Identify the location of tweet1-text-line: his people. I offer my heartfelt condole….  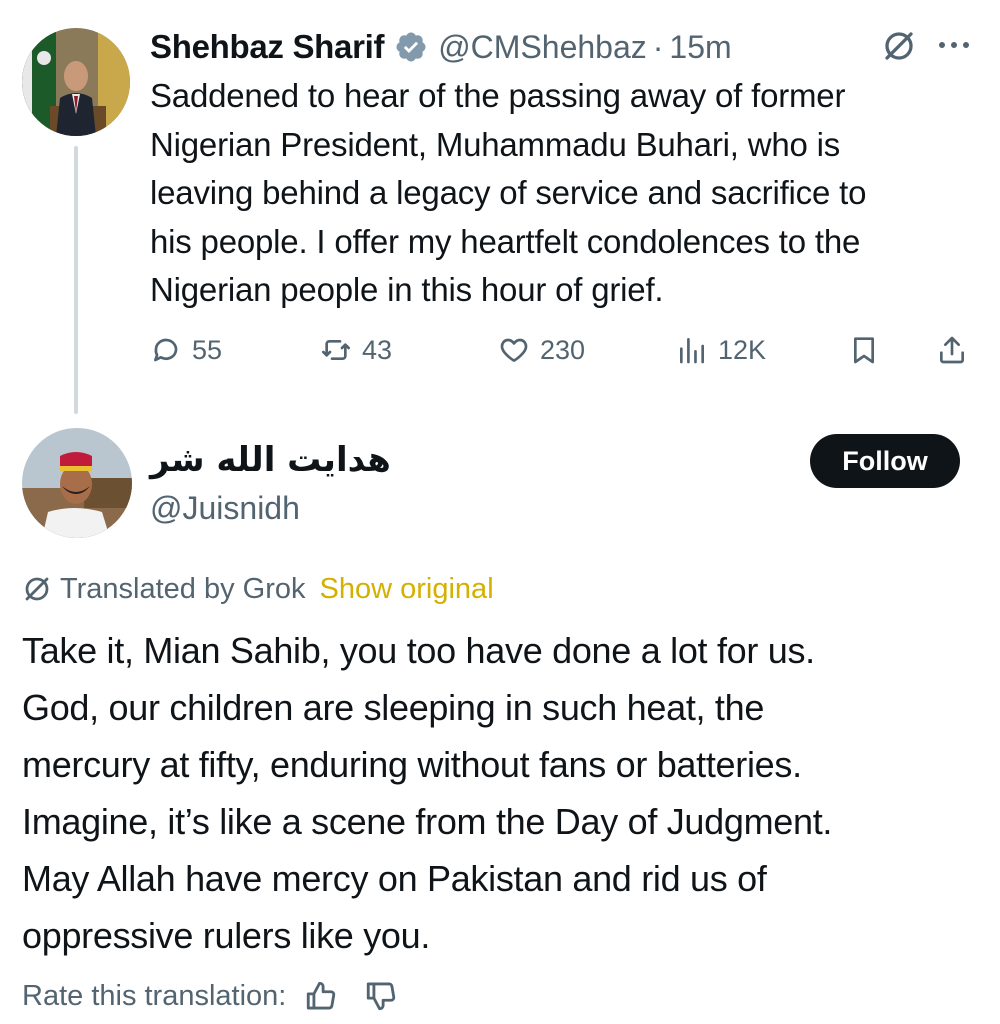
(505, 241).